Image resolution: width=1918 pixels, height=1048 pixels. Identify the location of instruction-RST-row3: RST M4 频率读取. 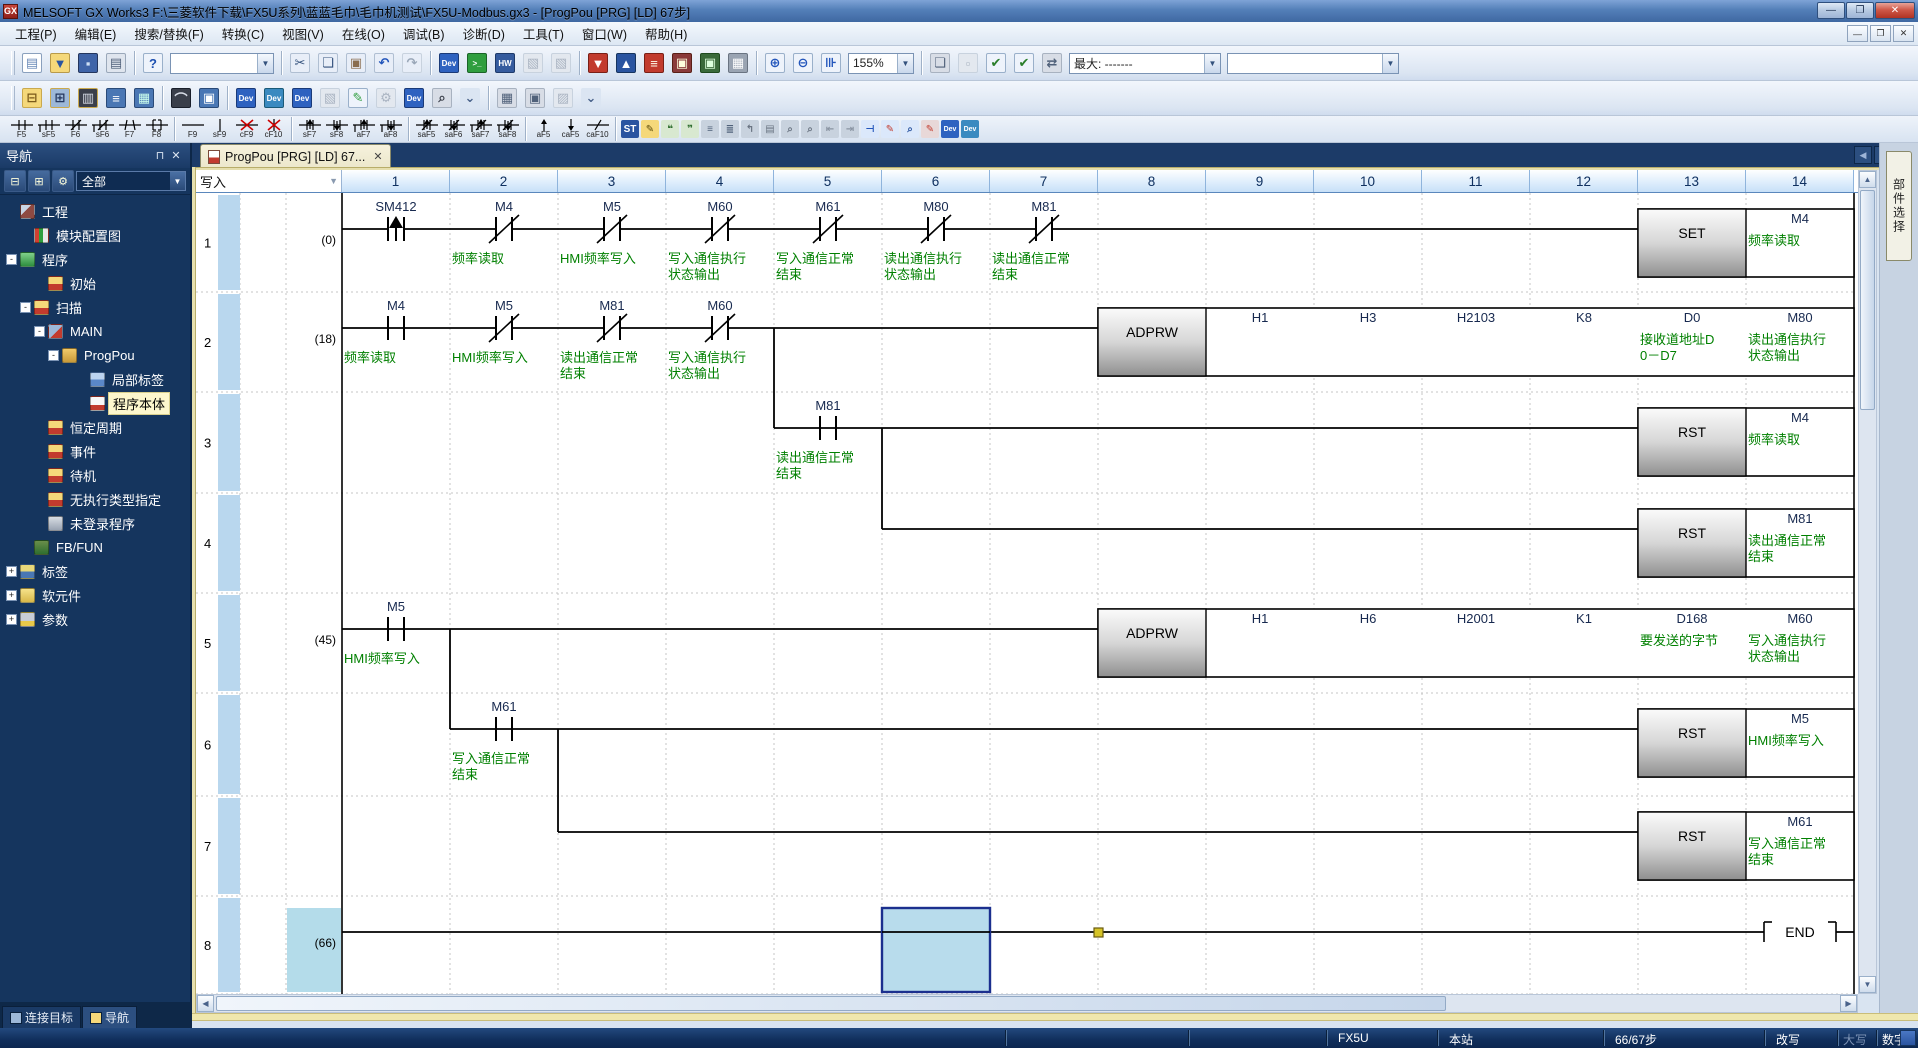
(1746, 442).